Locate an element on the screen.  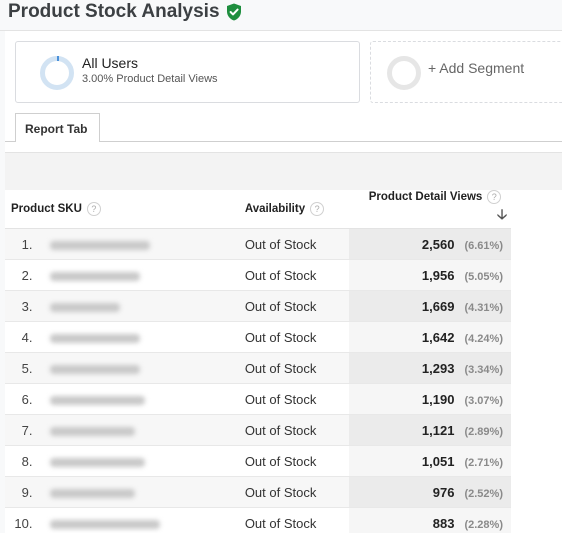
donut-icon is located at coordinates (57, 73).